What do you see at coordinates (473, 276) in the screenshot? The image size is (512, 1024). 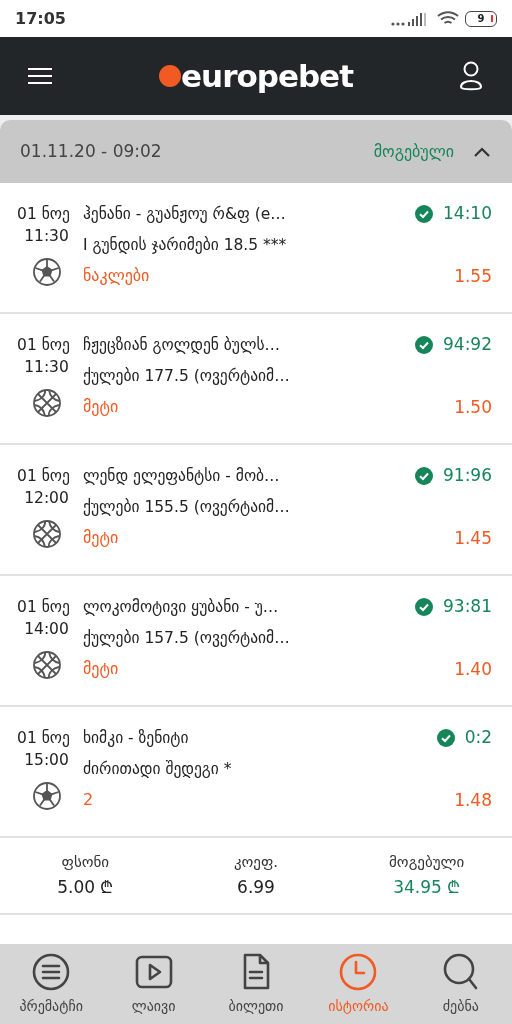 I see `odds: 1.55` at bounding box center [473, 276].